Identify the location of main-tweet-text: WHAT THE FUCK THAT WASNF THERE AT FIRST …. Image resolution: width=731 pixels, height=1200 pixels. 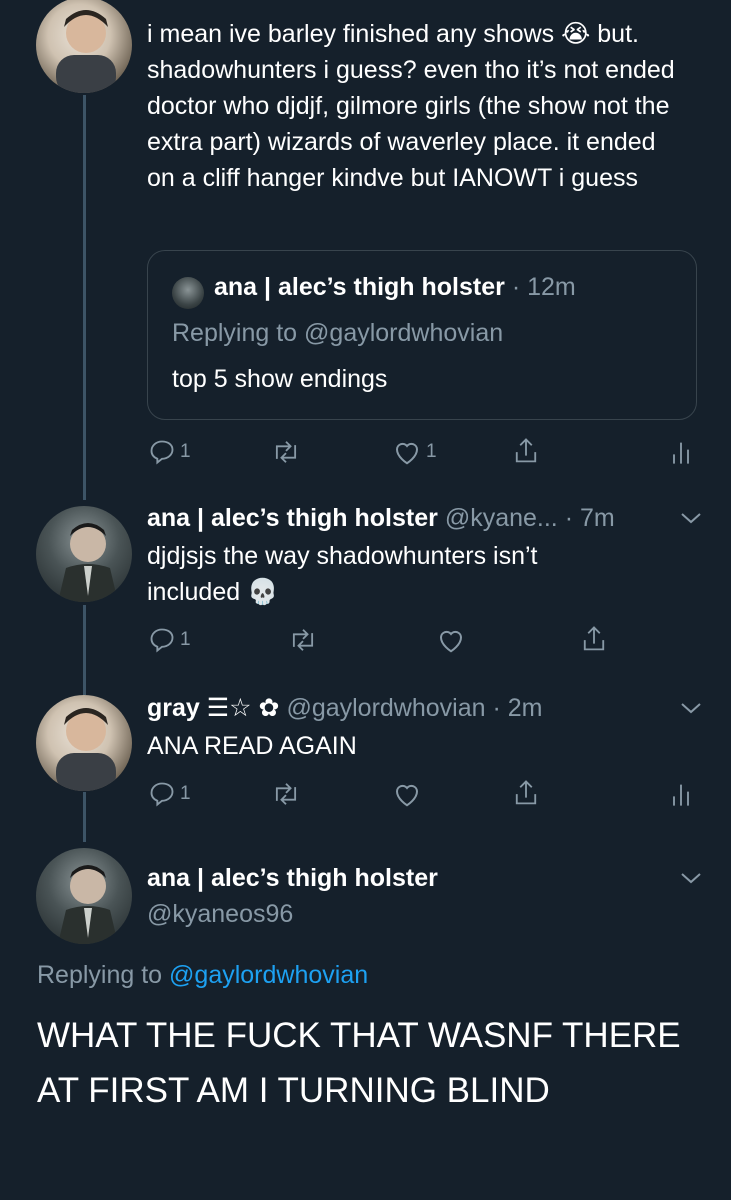
(359, 1063).